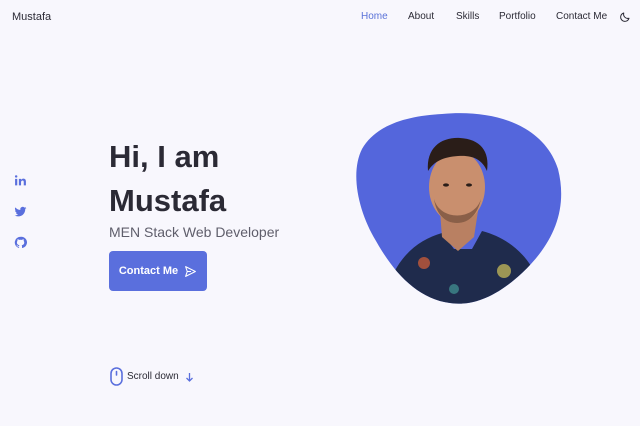 The height and width of the screenshot is (426, 640). What do you see at coordinates (116, 376) in the screenshot?
I see `mouse-icon` at bounding box center [116, 376].